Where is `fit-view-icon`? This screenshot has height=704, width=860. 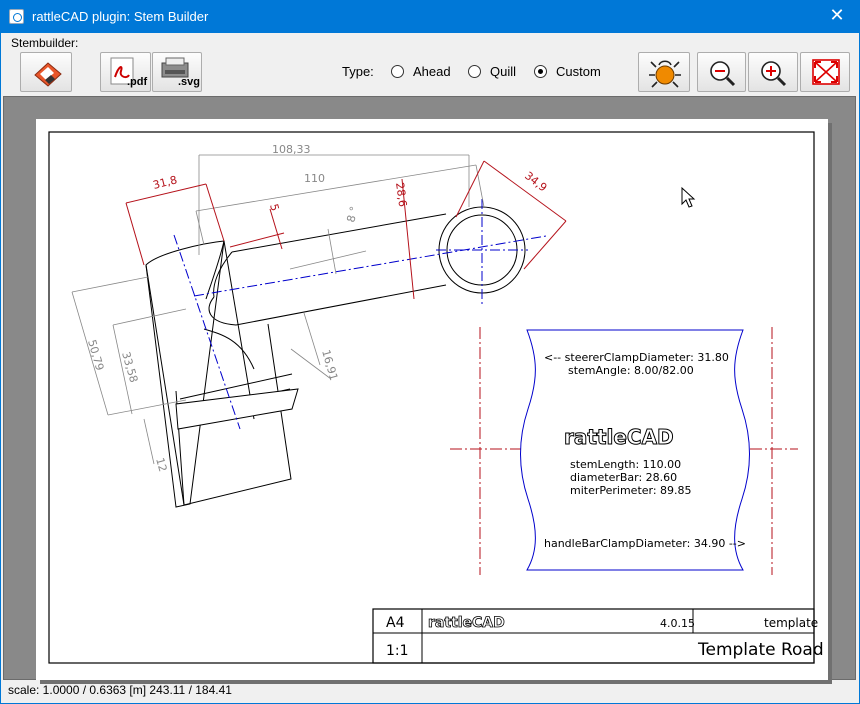
fit-view-icon is located at coordinates (826, 72).